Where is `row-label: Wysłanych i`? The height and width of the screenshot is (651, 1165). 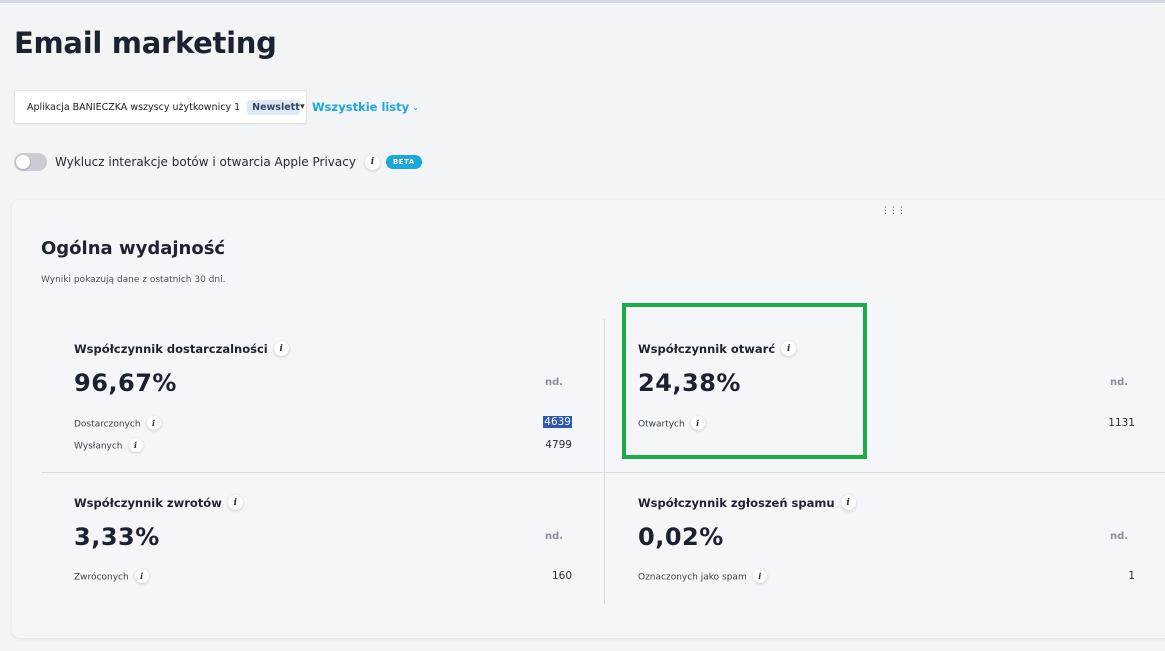 row-label: Wysłanych i is located at coordinates (108, 445).